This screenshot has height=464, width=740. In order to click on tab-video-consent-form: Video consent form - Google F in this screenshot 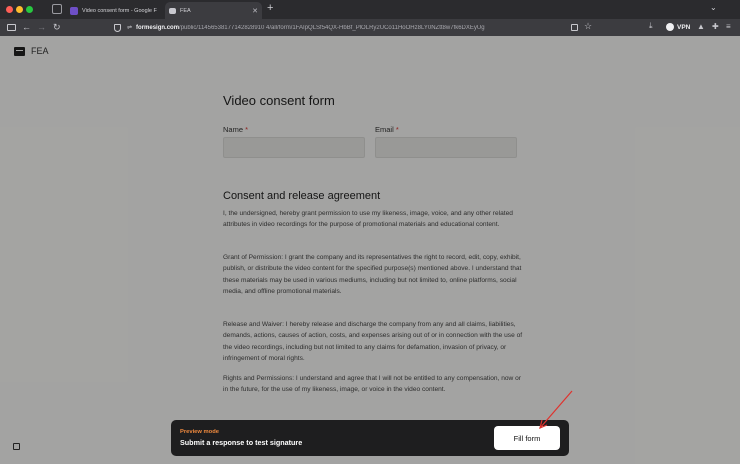, I will do `click(114, 10)`.